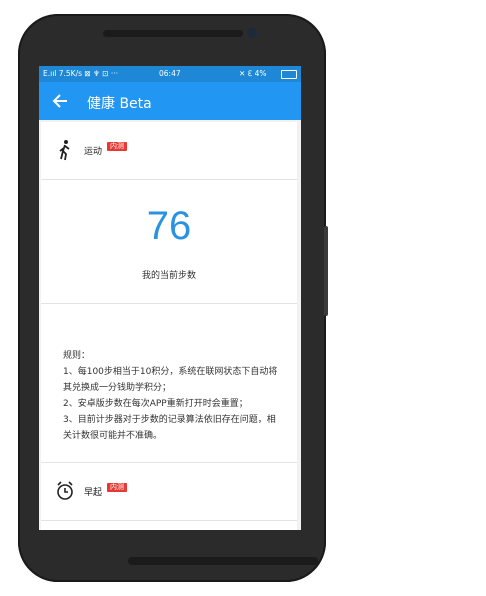 Image resolution: width=486 pixels, height=596 pixels. What do you see at coordinates (119, 104) in the screenshot?
I see `page-title: 健康 Beta` at bounding box center [119, 104].